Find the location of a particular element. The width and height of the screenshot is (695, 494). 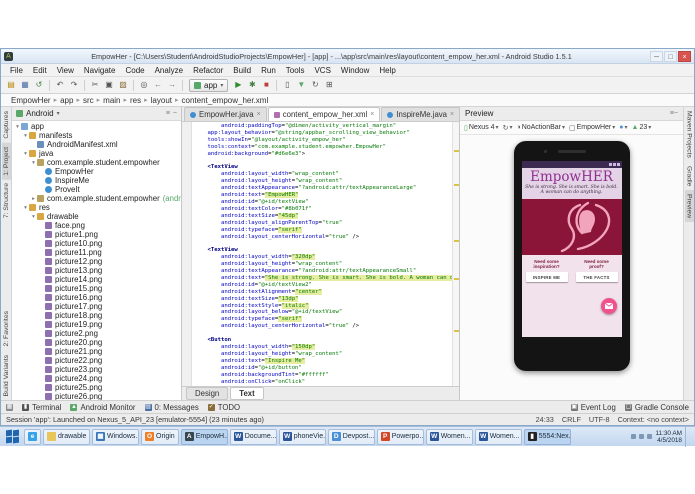

tree-item-drawable: ▾ drawable is located at coordinates (96, 216).